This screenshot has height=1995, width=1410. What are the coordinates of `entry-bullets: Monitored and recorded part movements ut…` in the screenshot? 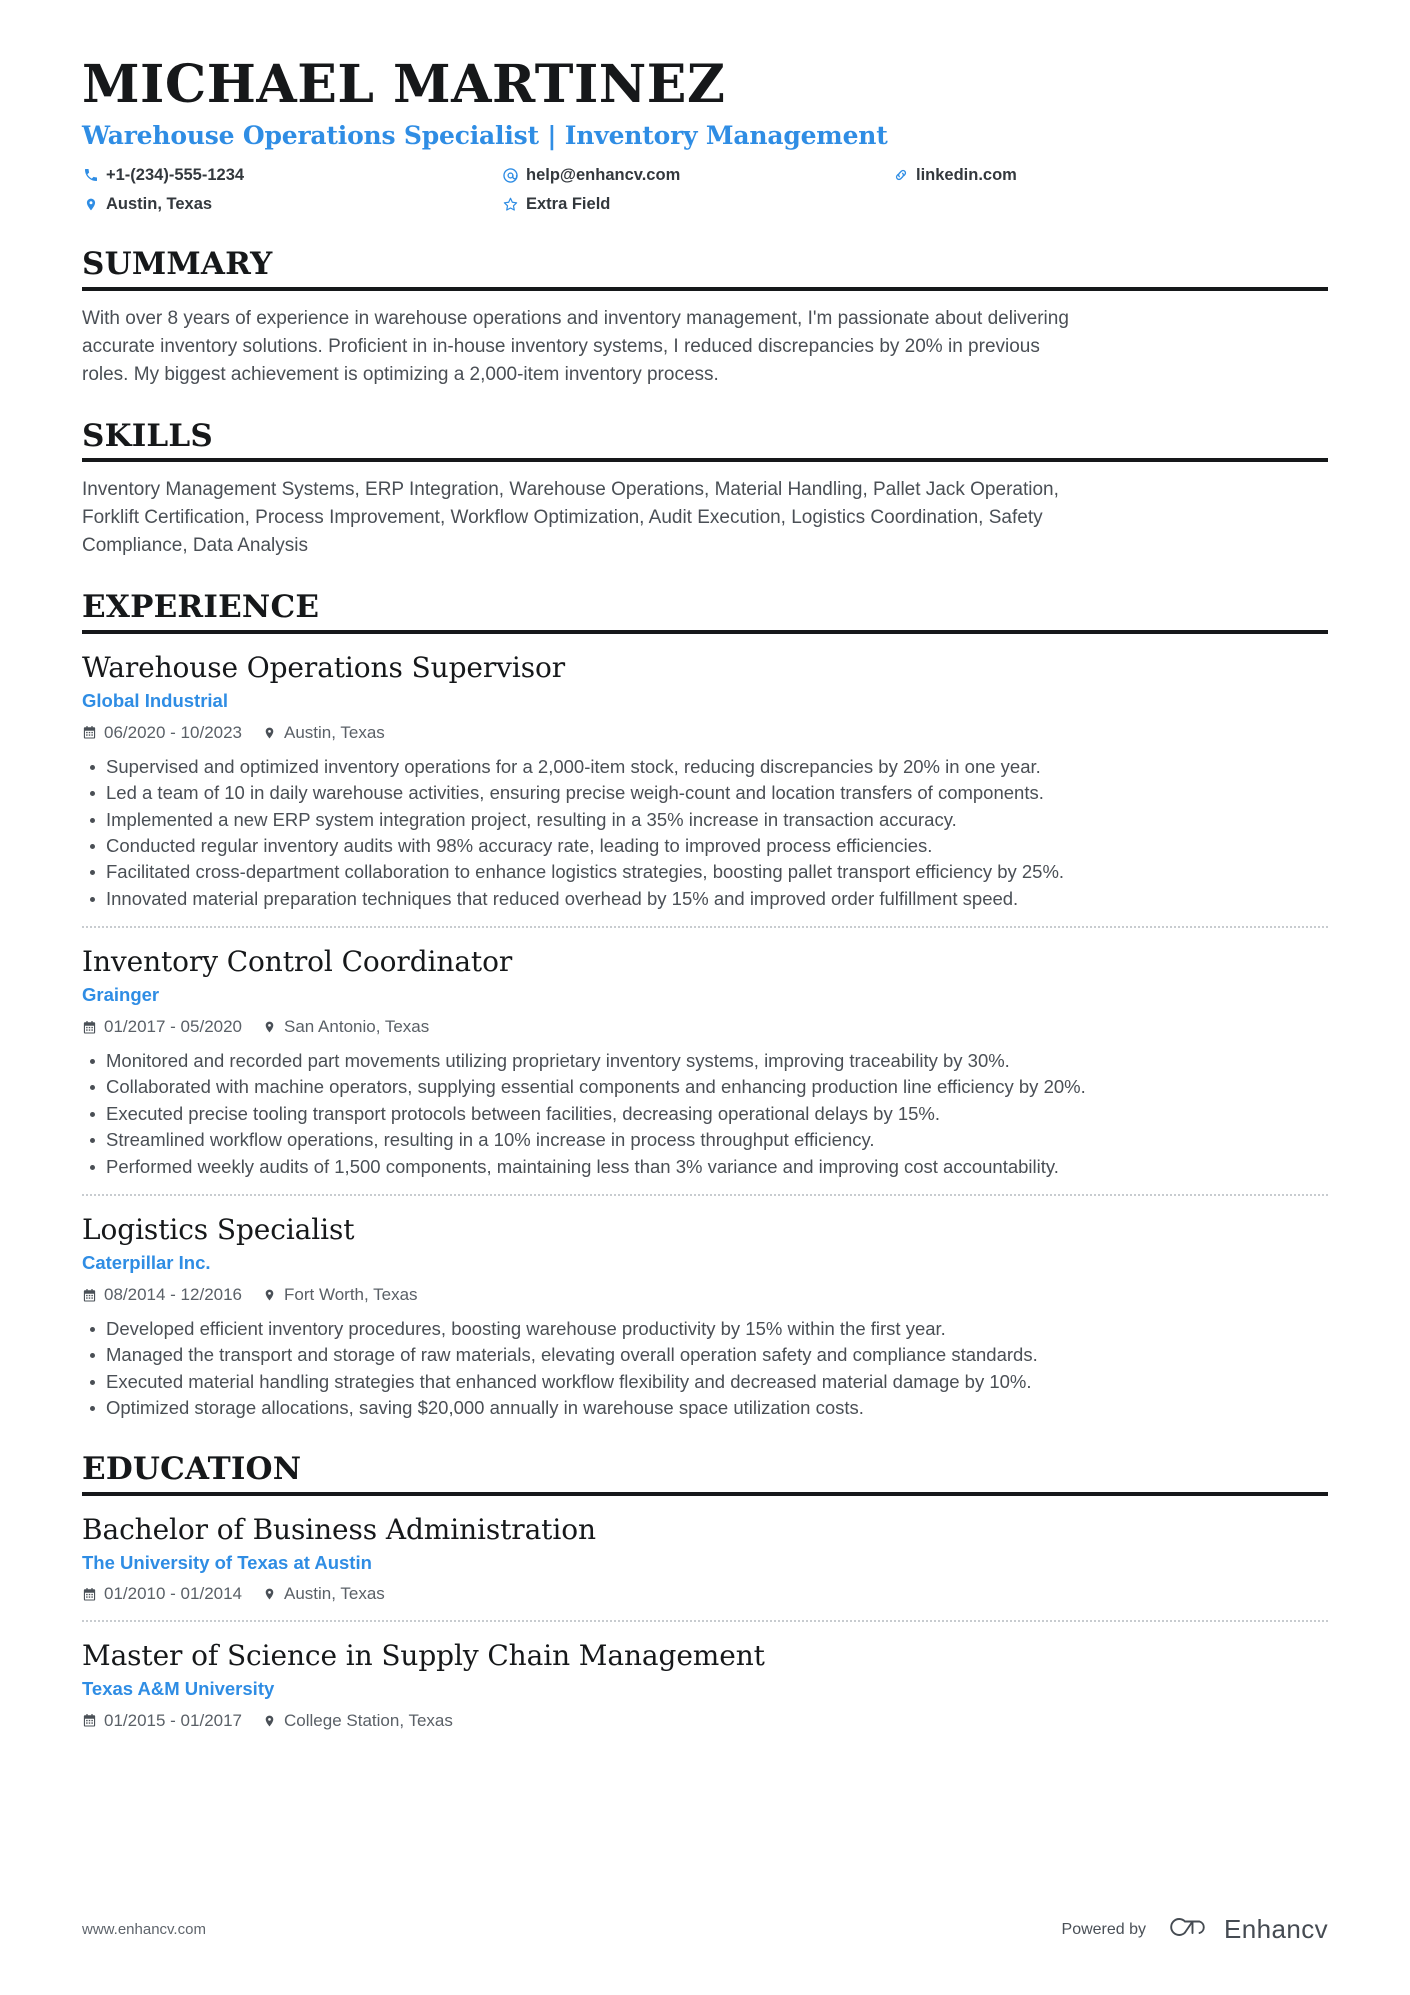 It's located at (705, 1114).